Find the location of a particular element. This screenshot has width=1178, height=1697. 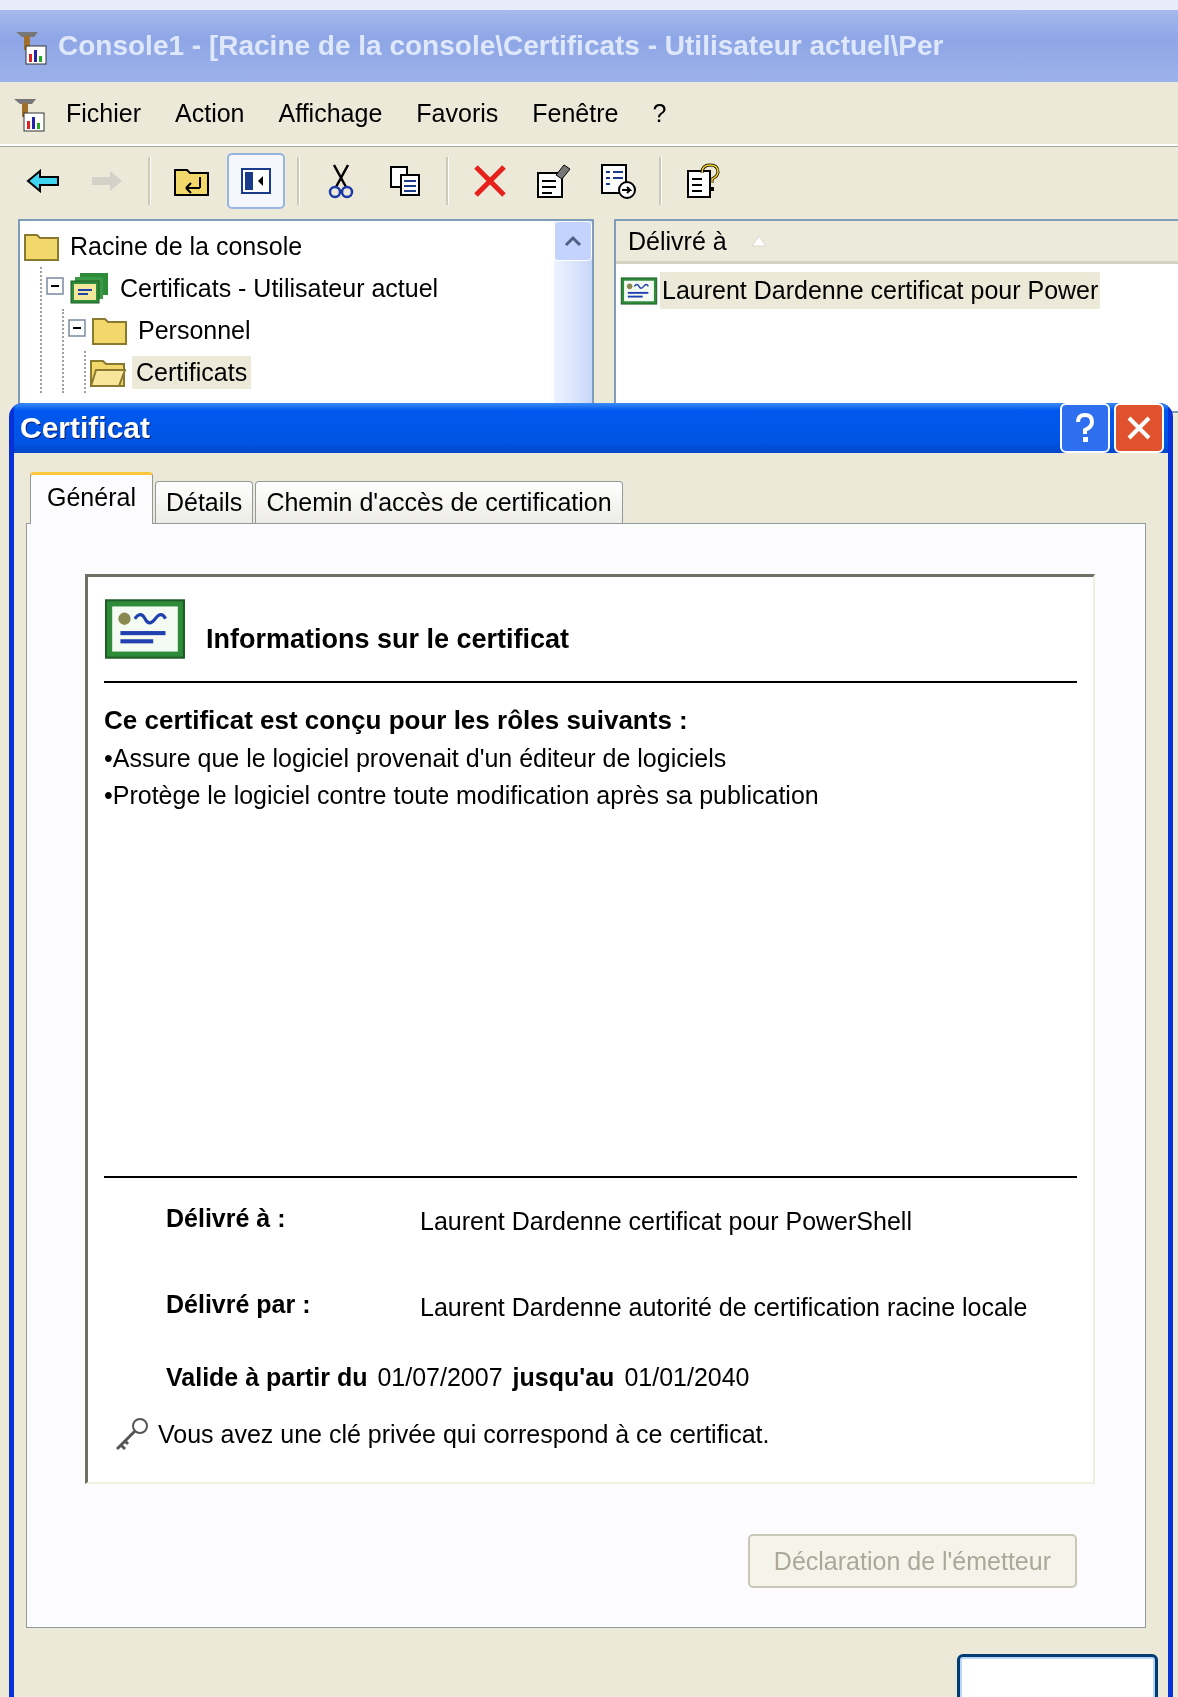

folder-up-icon is located at coordinates (192, 181).